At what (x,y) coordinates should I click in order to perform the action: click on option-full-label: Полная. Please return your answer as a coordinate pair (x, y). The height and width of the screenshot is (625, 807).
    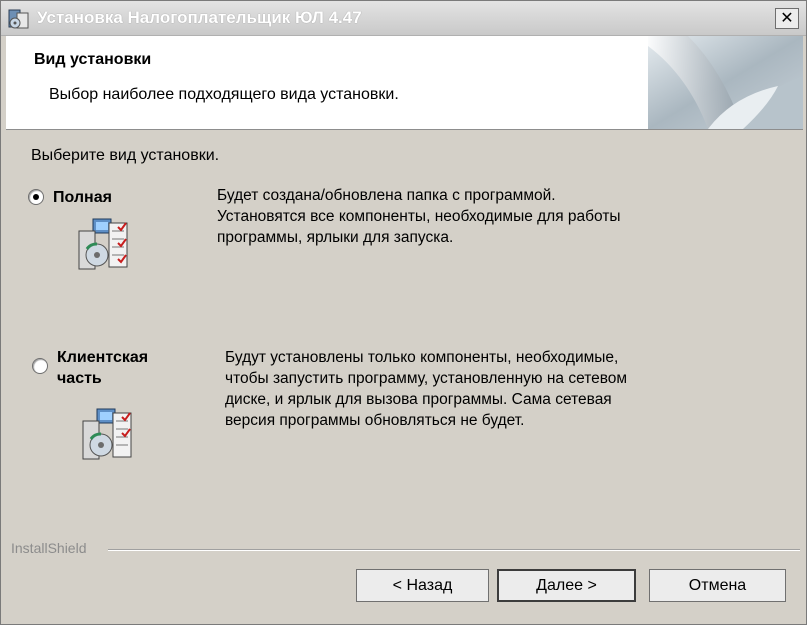
    Looking at the image, I should click on (82, 197).